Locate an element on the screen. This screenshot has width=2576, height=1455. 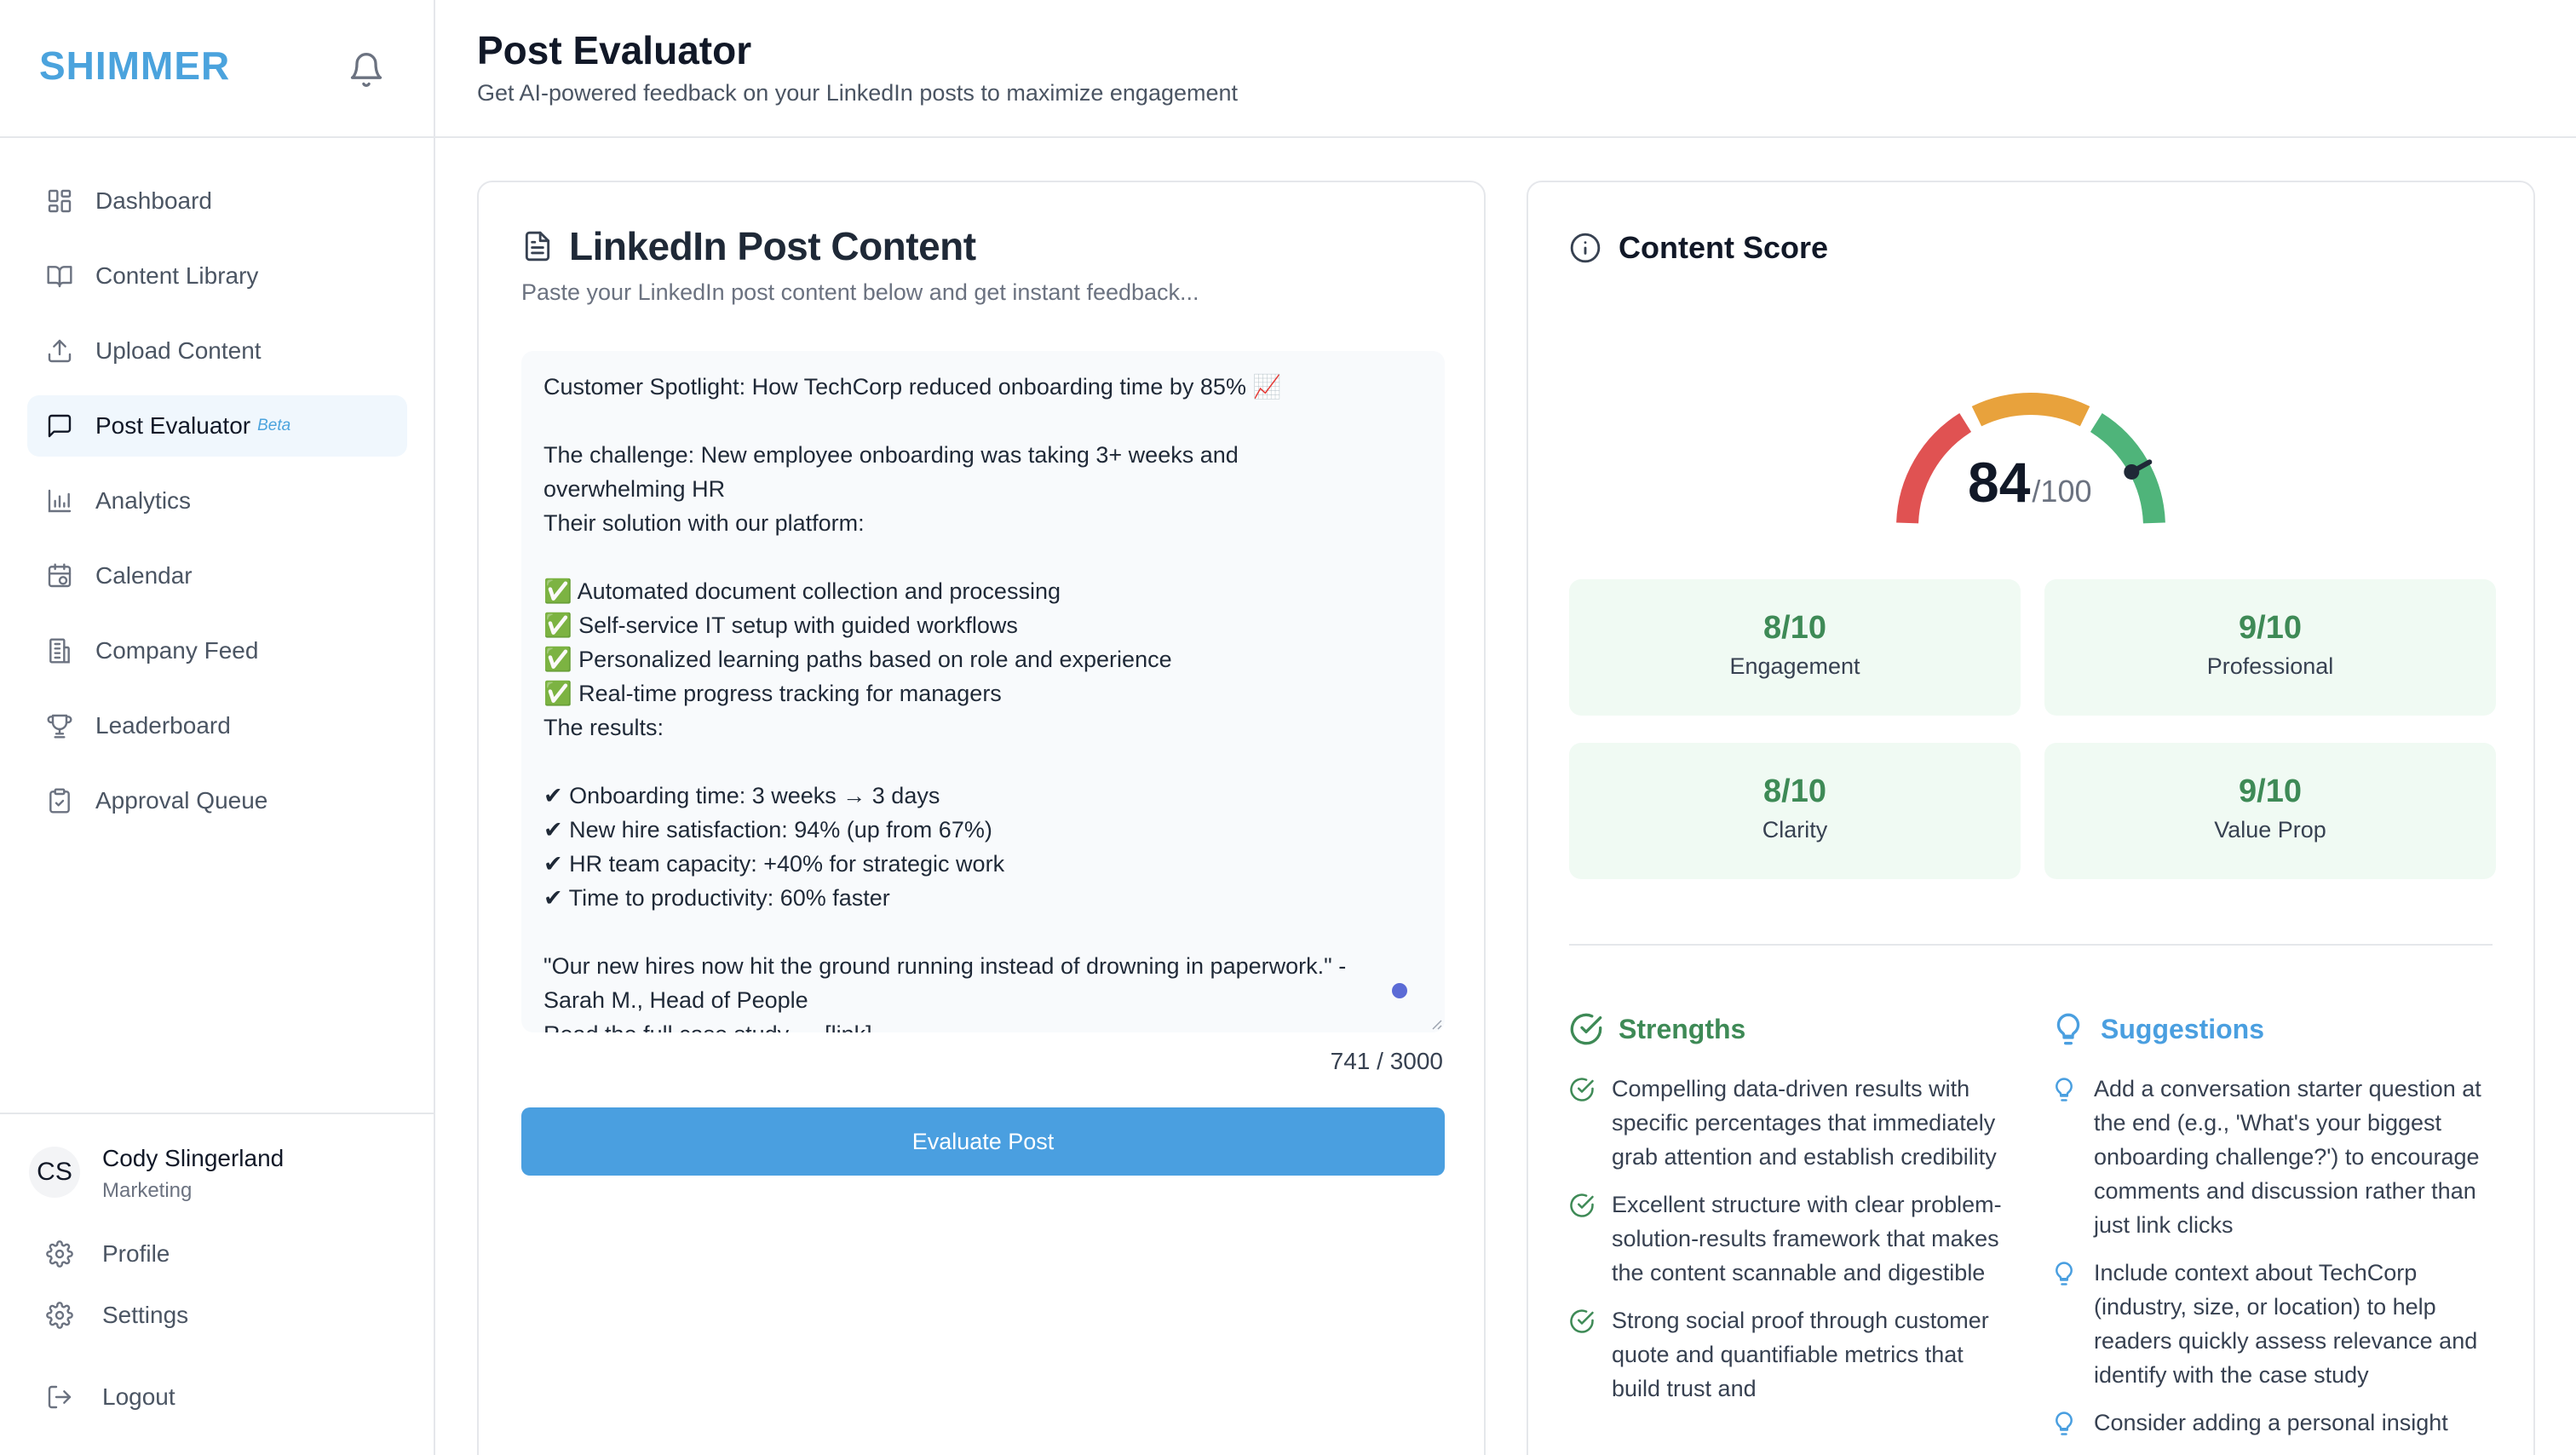
dashboard-icon is located at coordinates (60, 201).